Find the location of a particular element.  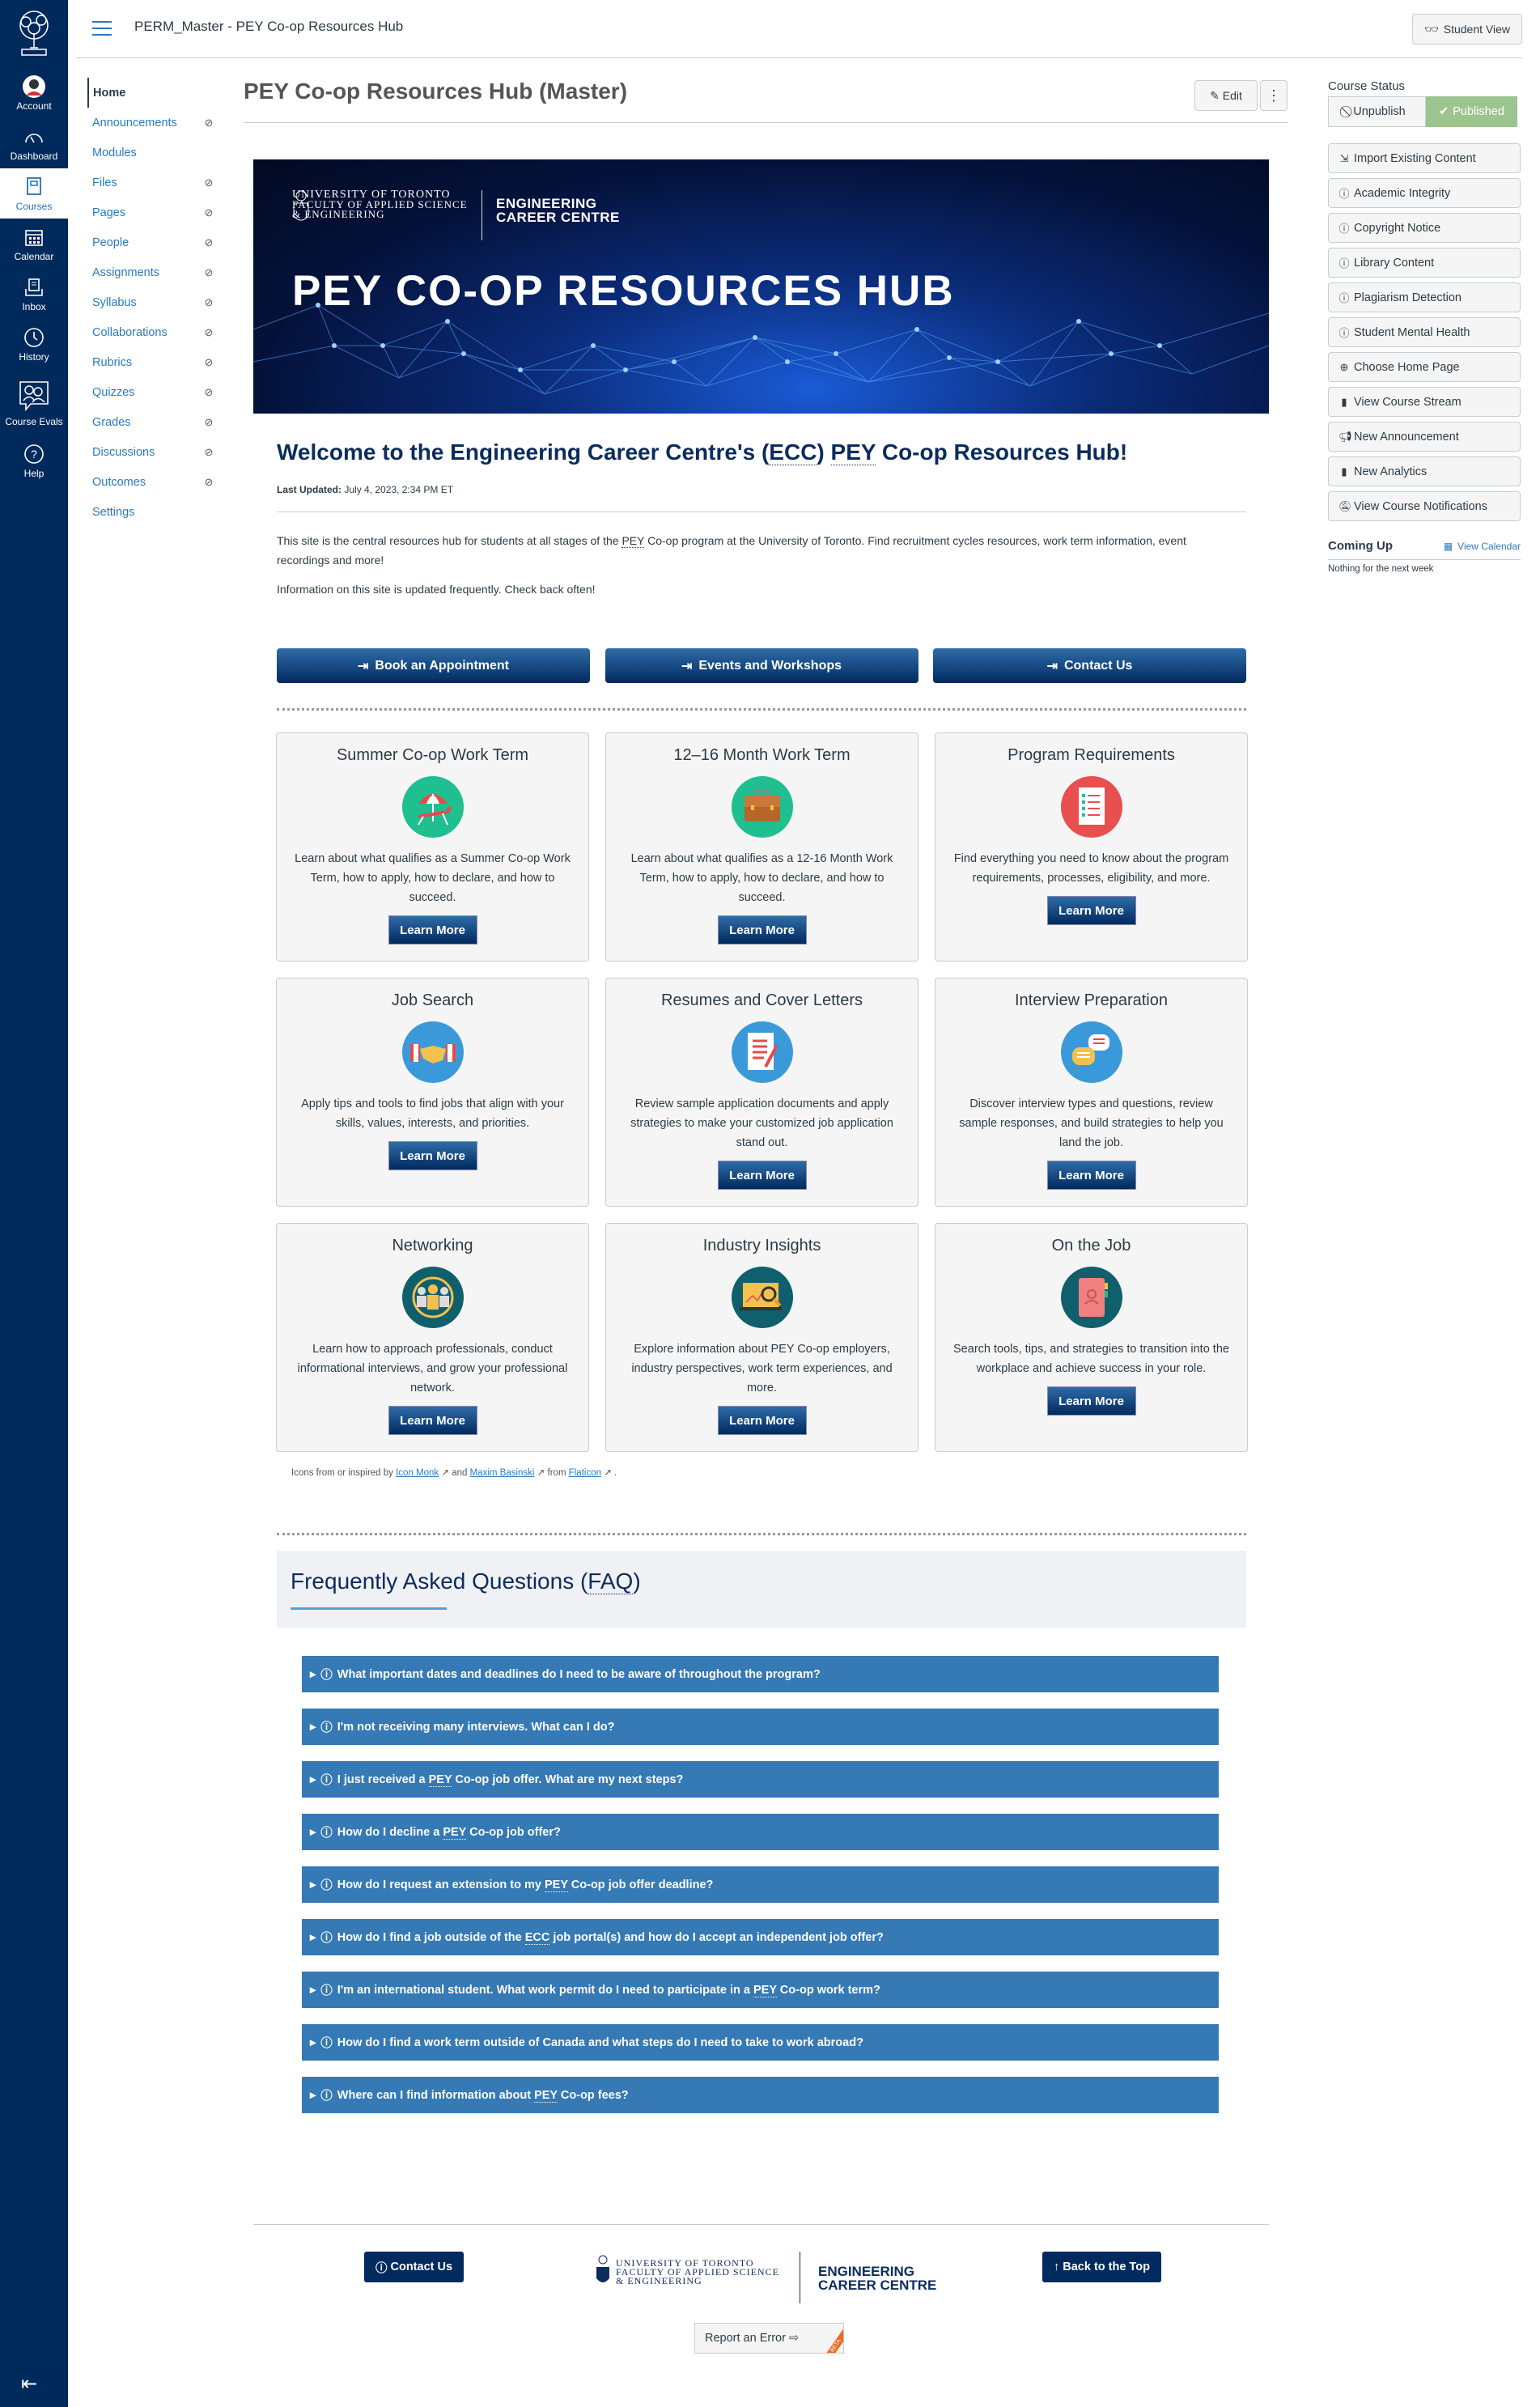

target-icon: ⊕ is located at coordinates (1344, 366).